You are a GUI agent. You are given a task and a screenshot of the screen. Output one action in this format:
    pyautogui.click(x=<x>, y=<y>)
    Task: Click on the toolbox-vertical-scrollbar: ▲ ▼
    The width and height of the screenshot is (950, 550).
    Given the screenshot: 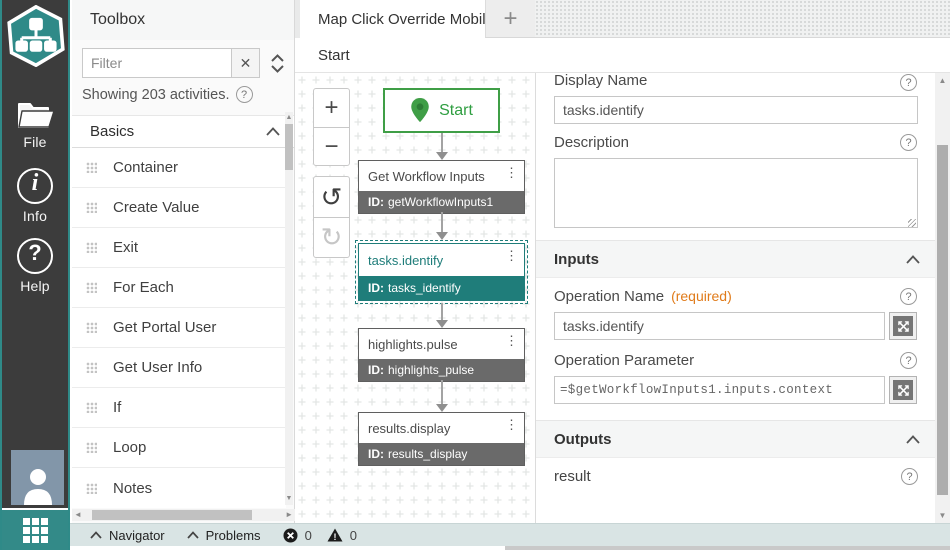 What is the action you would take?
    pyautogui.click(x=289, y=308)
    